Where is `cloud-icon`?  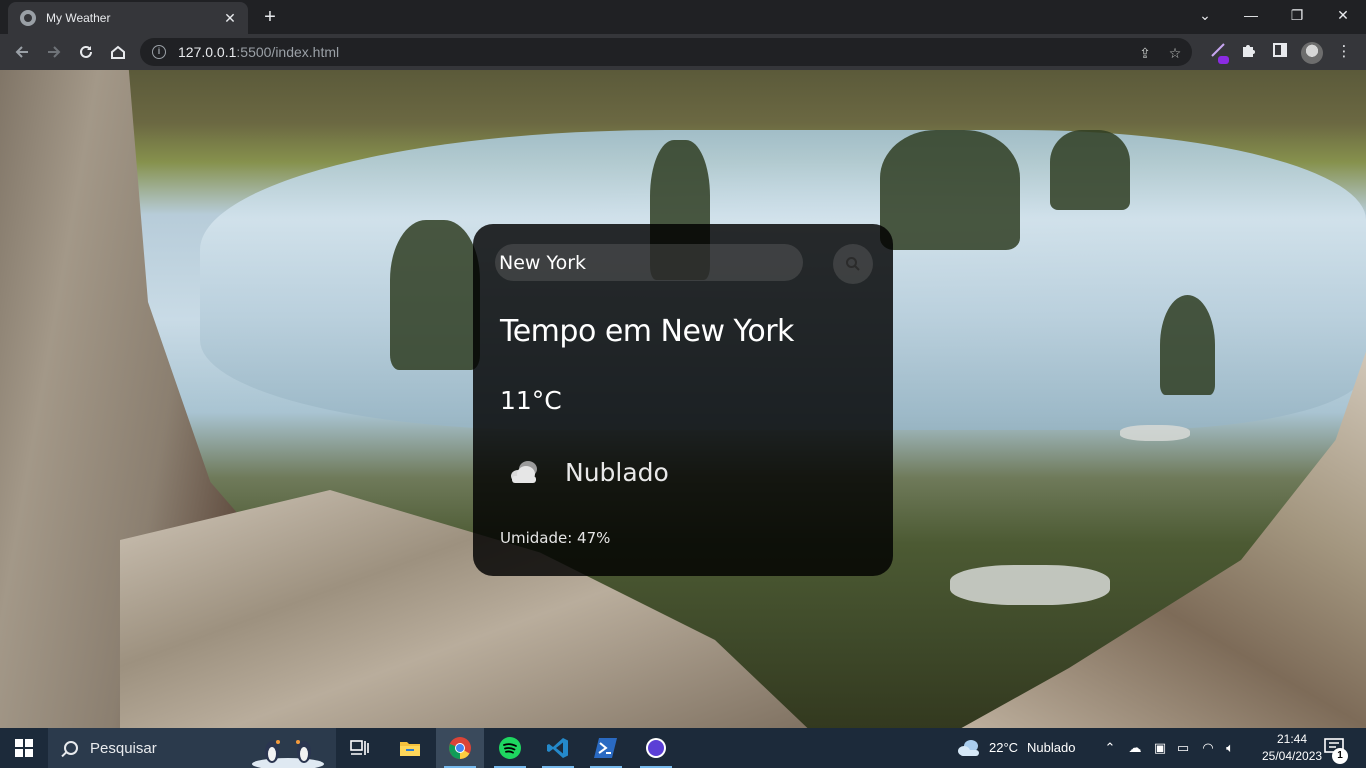 cloud-icon is located at coordinates (524, 472).